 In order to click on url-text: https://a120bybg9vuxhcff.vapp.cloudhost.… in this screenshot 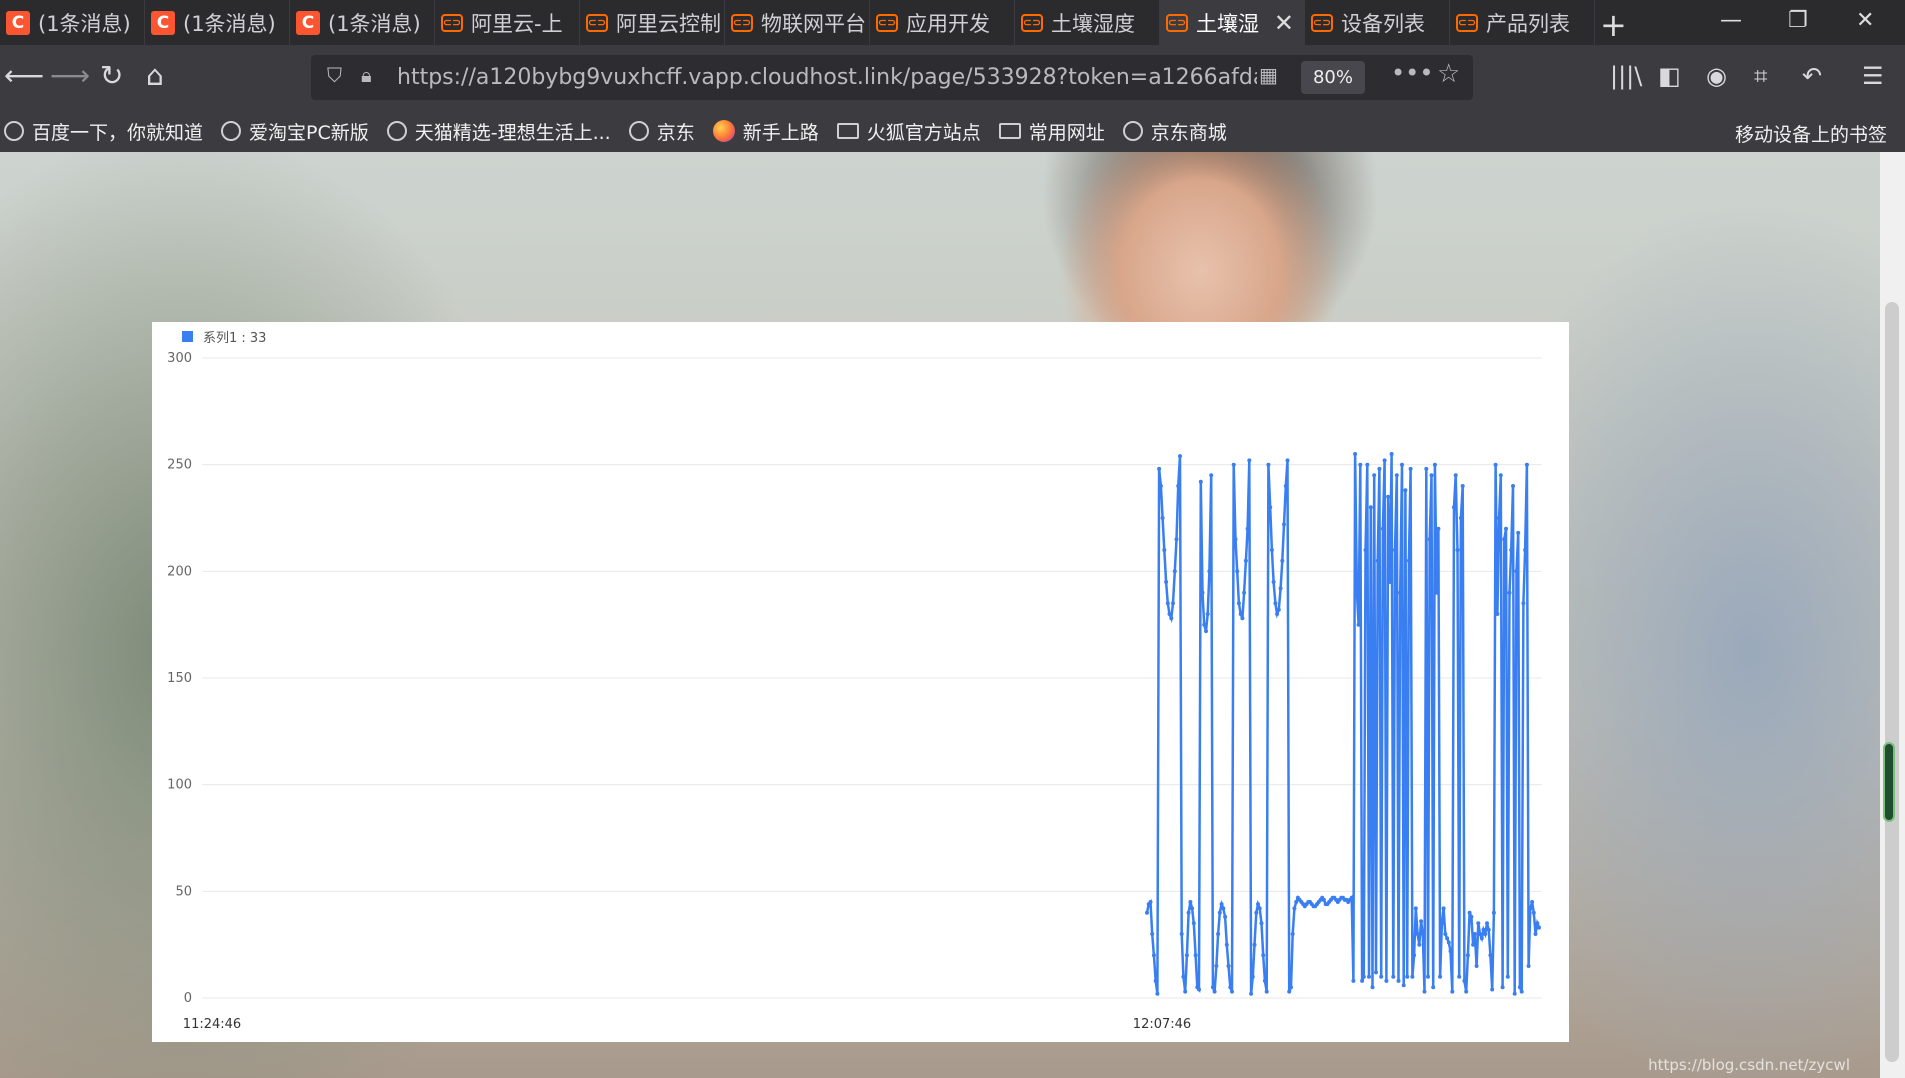, I will do `click(827, 77)`.